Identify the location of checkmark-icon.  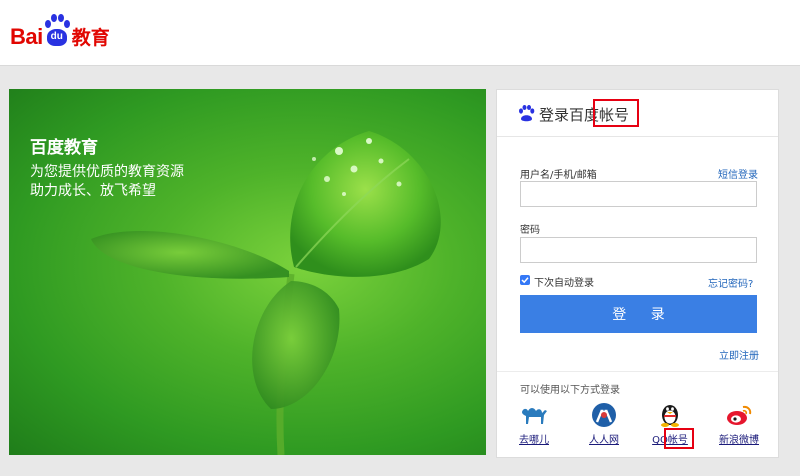
(525, 280).